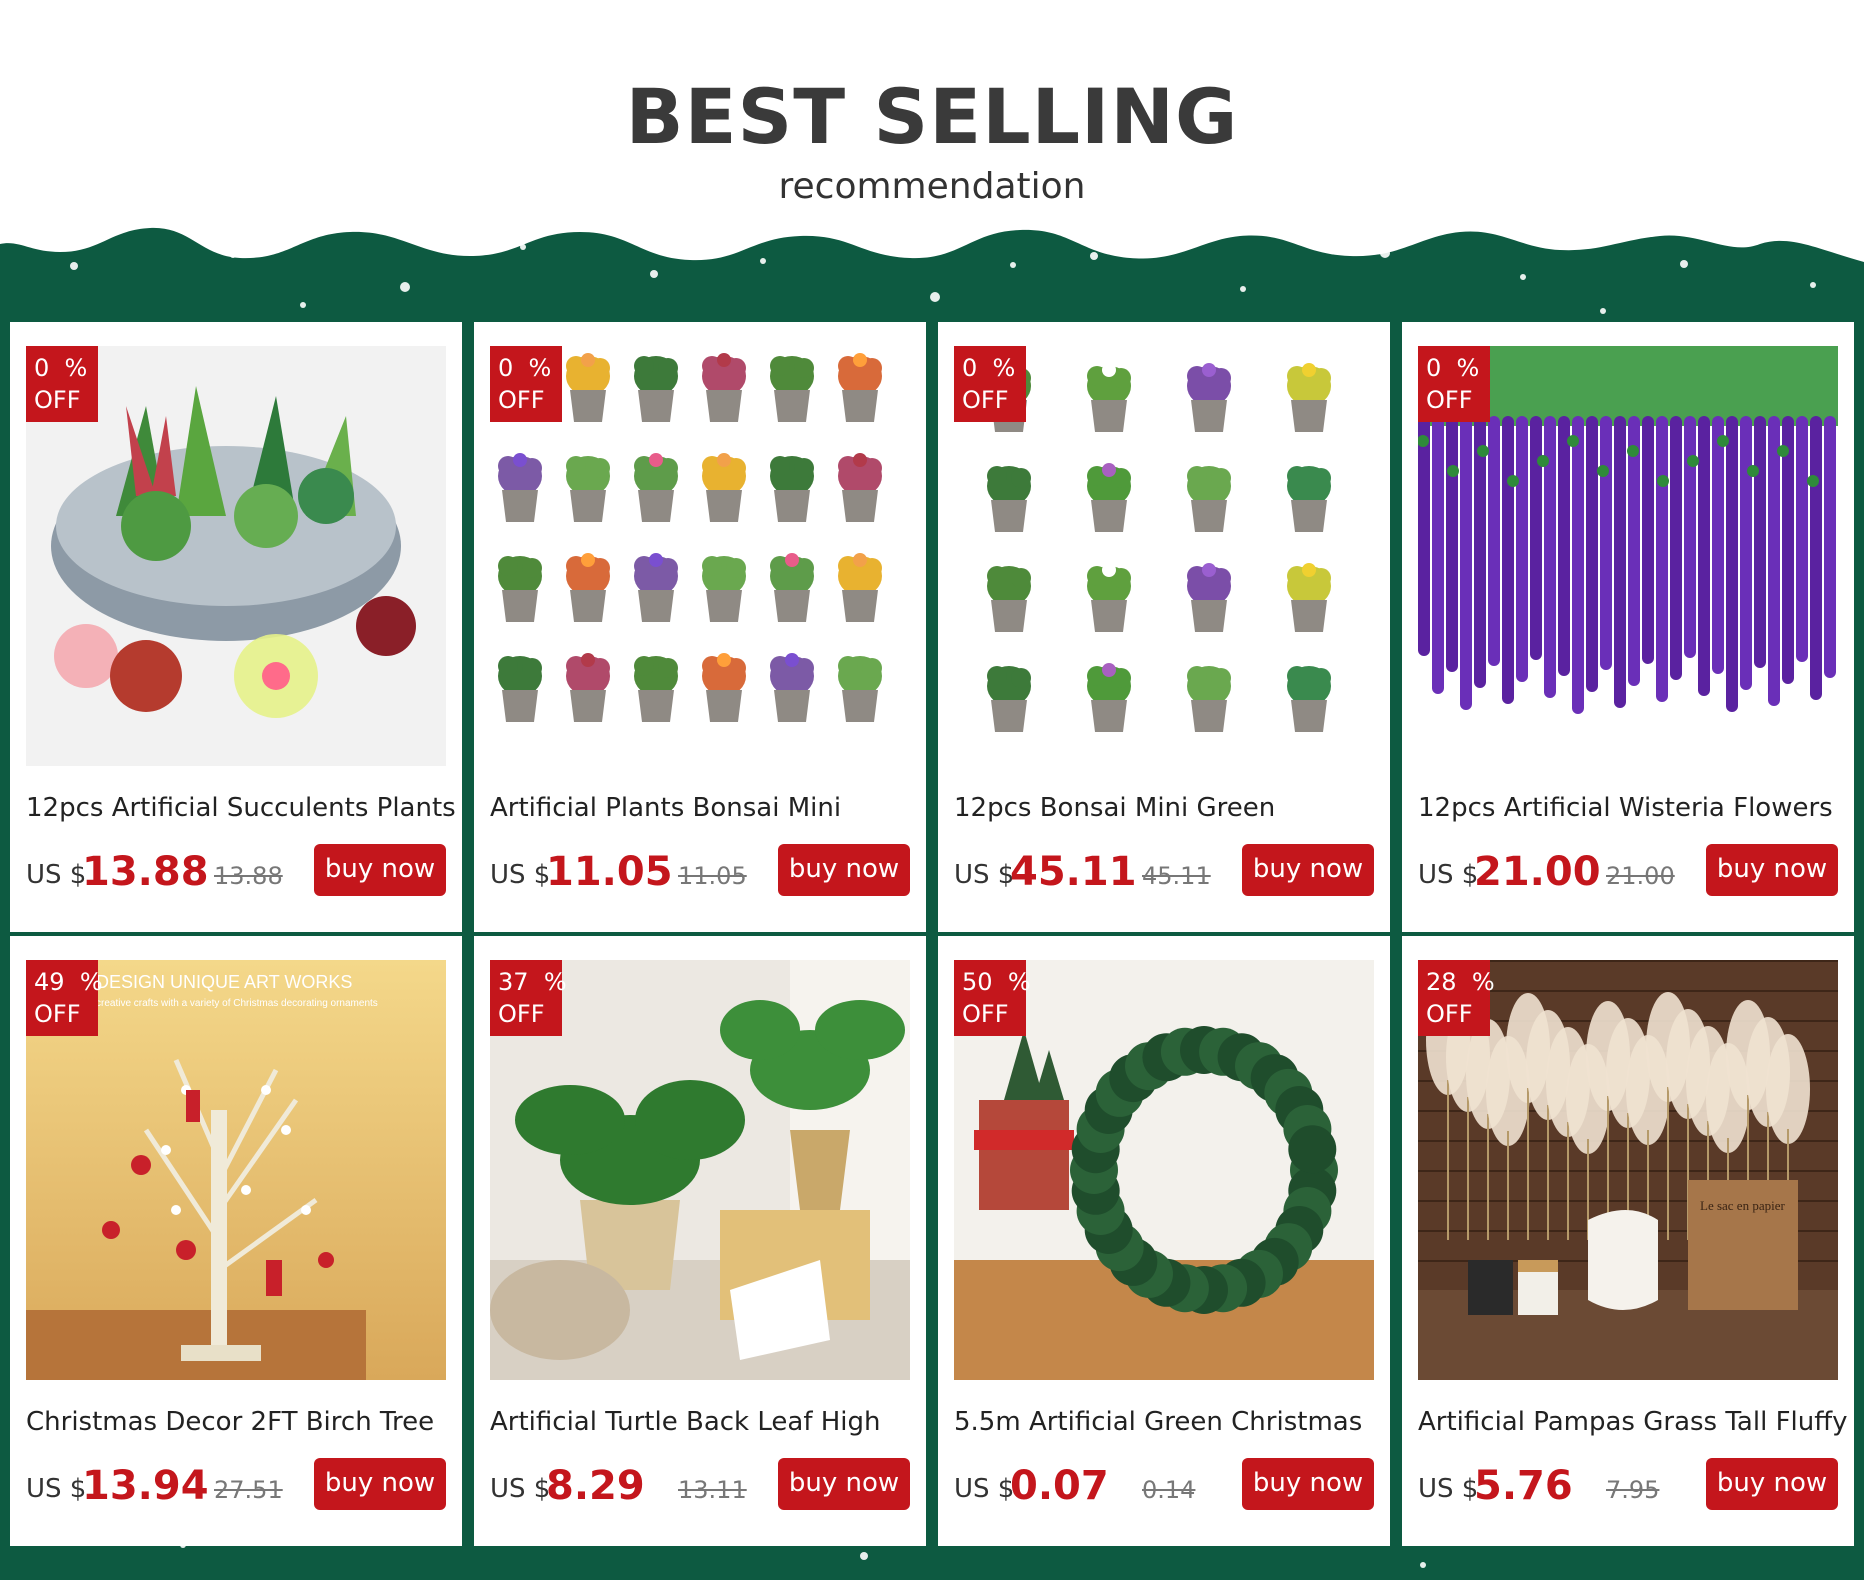 This screenshot has width=1864, height=1580. What do you see at coordinates (224, 982) in the screenshot?
I see `image-headline: DESIGN UNIQUE ART WORKS` at bounding box center [224, 982].